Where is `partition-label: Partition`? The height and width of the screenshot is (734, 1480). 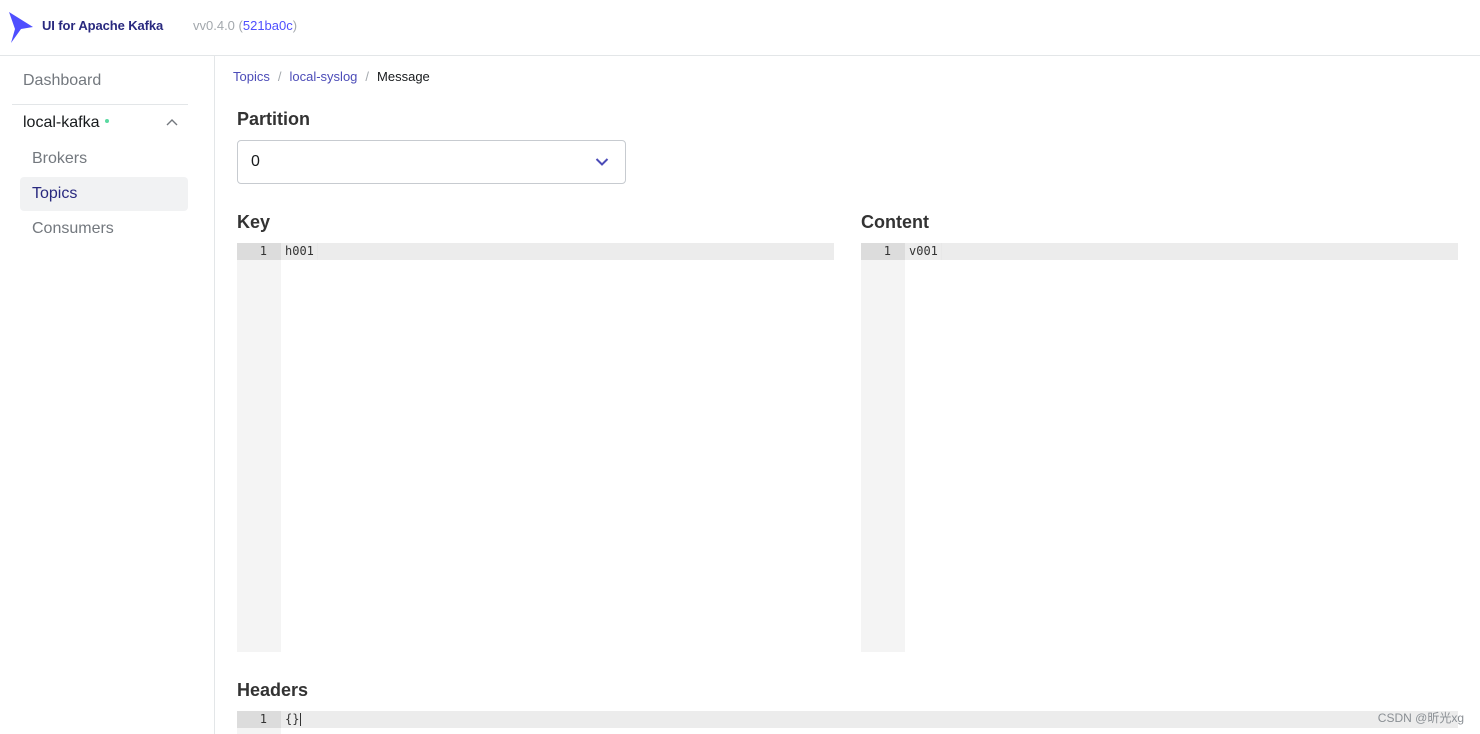
partition-label: Partition is located at coordinates (274, 119).